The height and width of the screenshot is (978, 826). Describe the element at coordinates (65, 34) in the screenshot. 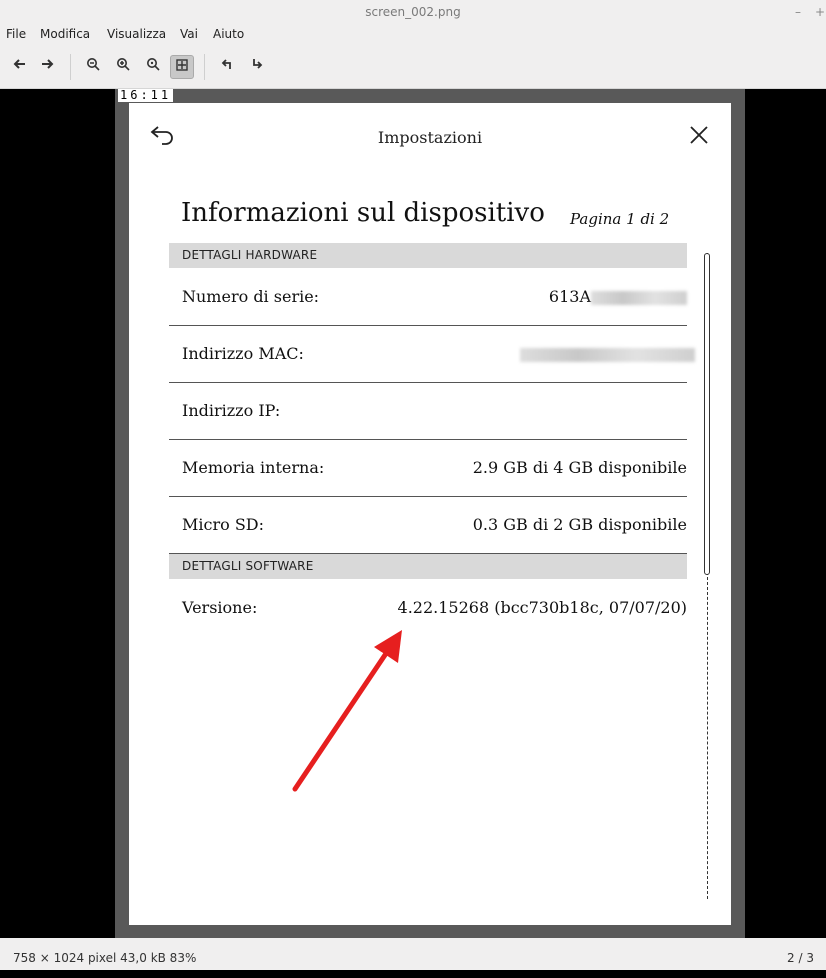

I see `menu-modifica: Modifica` at that location.